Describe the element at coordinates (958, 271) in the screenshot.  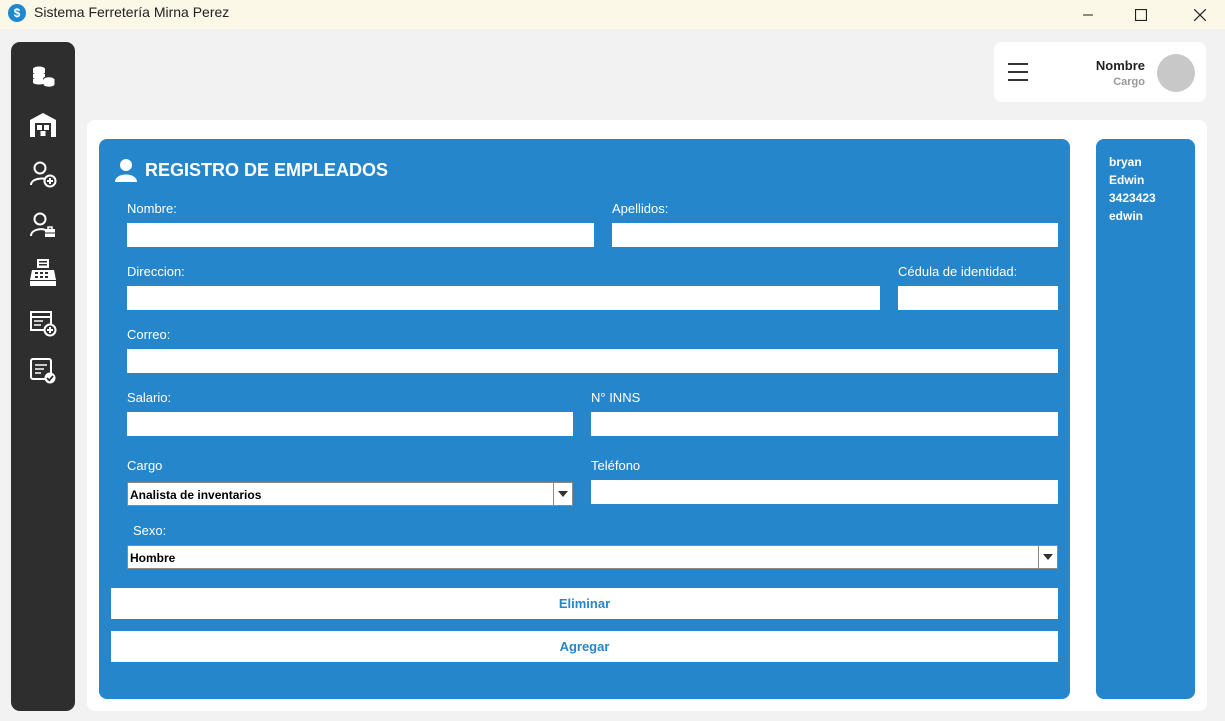
I see `cedula-label: Cédula de identidad:` at that location.